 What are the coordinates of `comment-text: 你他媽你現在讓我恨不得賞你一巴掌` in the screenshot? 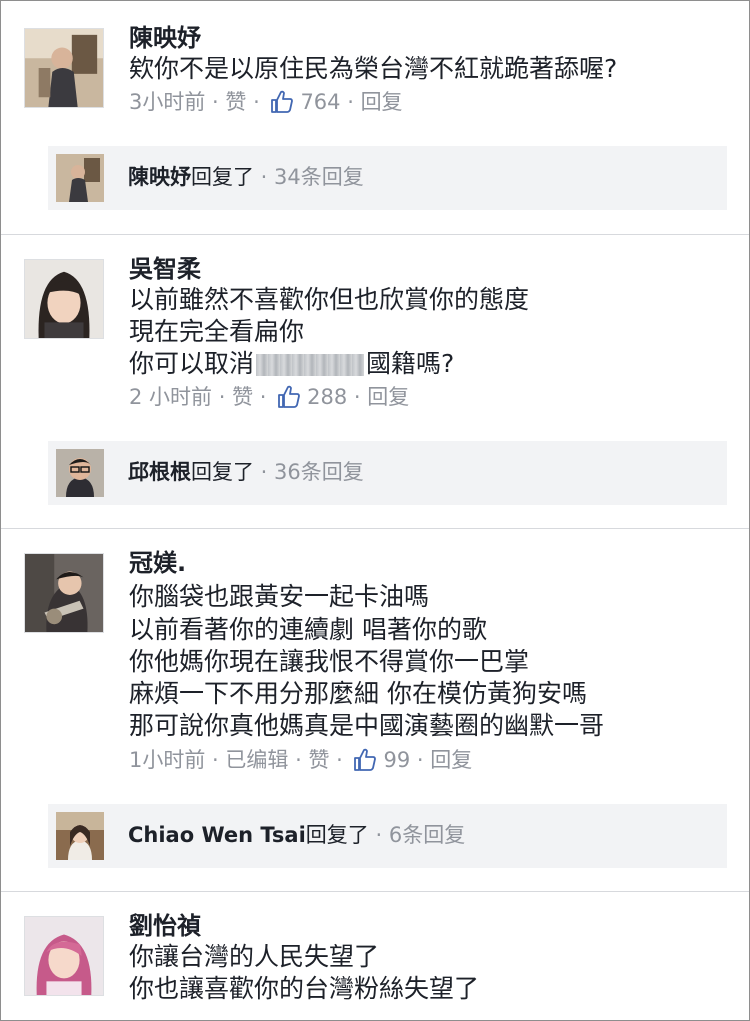 It's located at (329, 661).